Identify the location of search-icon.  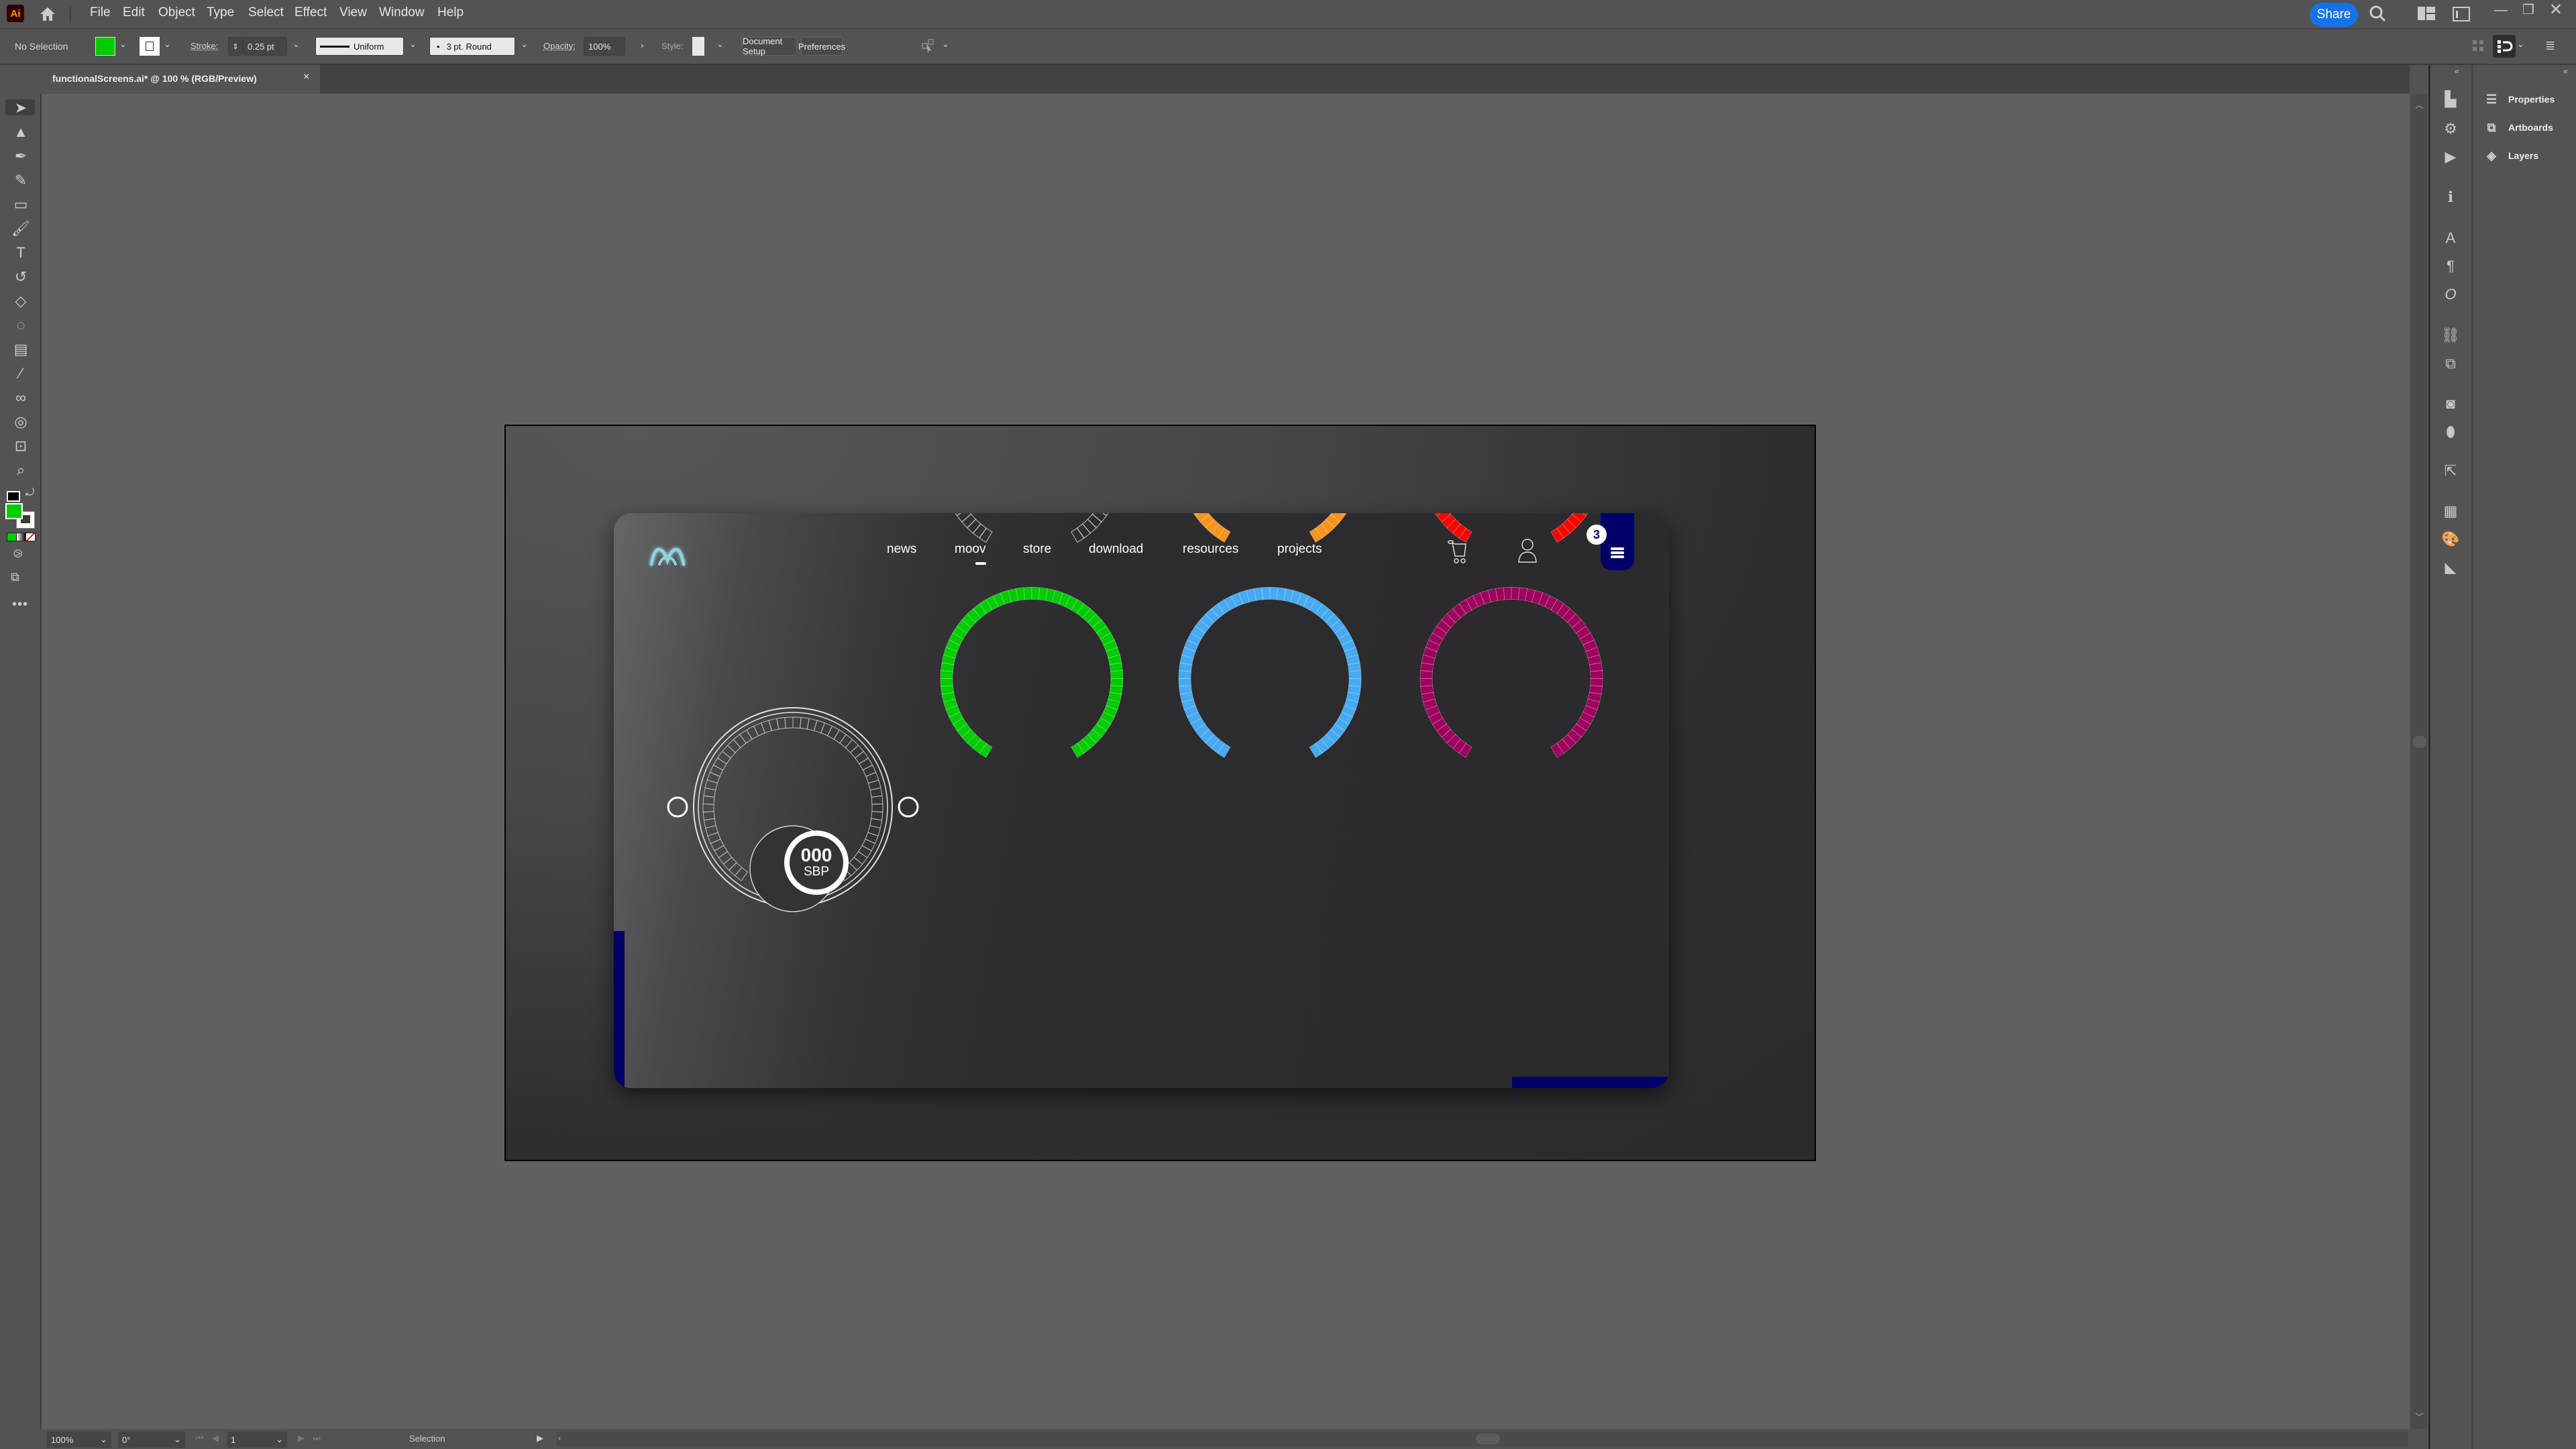
(2377, 13).